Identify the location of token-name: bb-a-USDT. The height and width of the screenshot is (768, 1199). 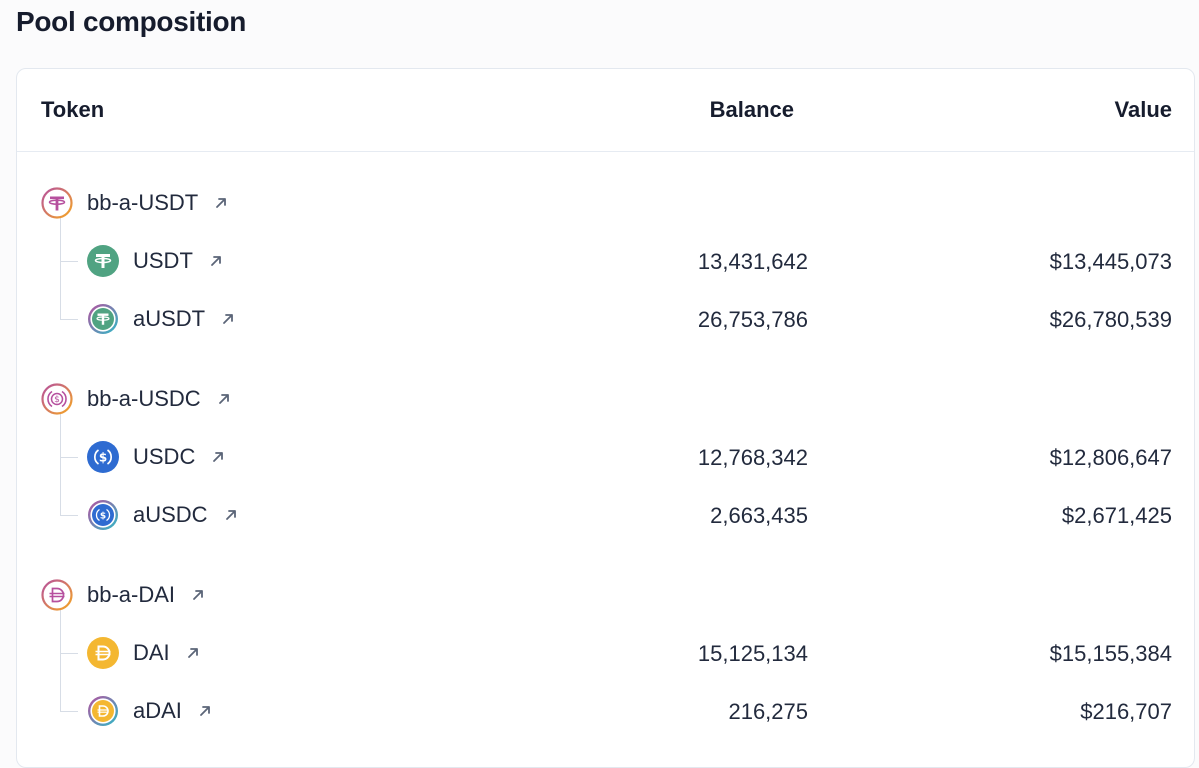
(143, 202).